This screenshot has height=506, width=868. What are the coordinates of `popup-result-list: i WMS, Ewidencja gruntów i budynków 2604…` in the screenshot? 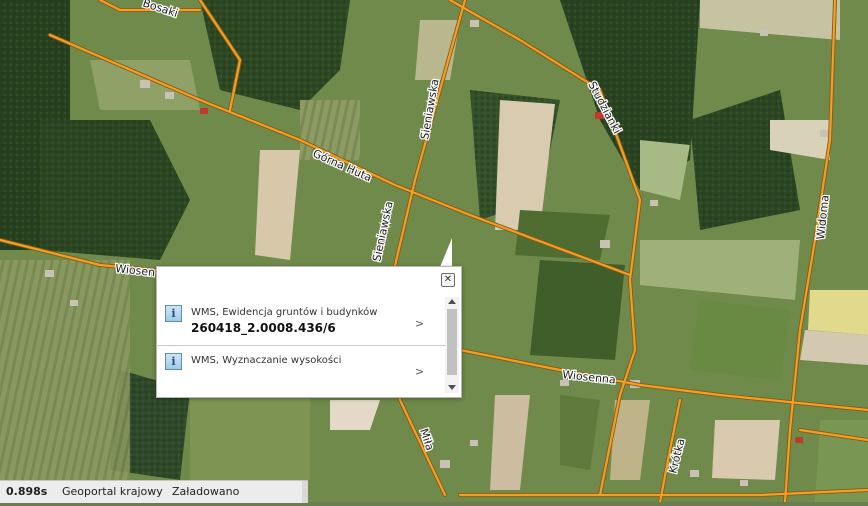 It's located at (301, 345).